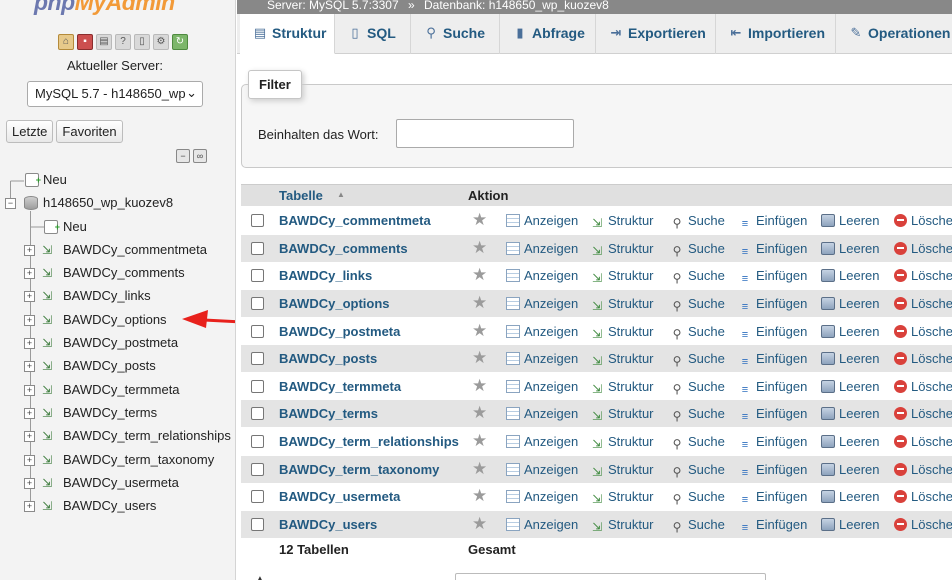 The width and height of the screenshot is (952, 580). What do you see at coordinates (287, 34) in the screenshot?
I see `tab-struktur: ▤ Struktur` at bounding box center [287, 34].